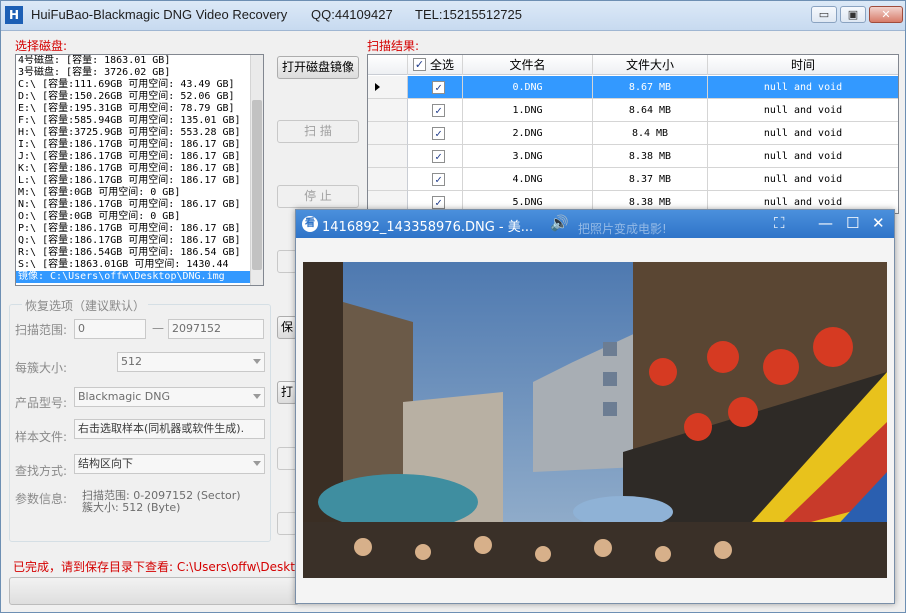  I want to click on search-mode-value: 结构区向下, so click(105, 463).